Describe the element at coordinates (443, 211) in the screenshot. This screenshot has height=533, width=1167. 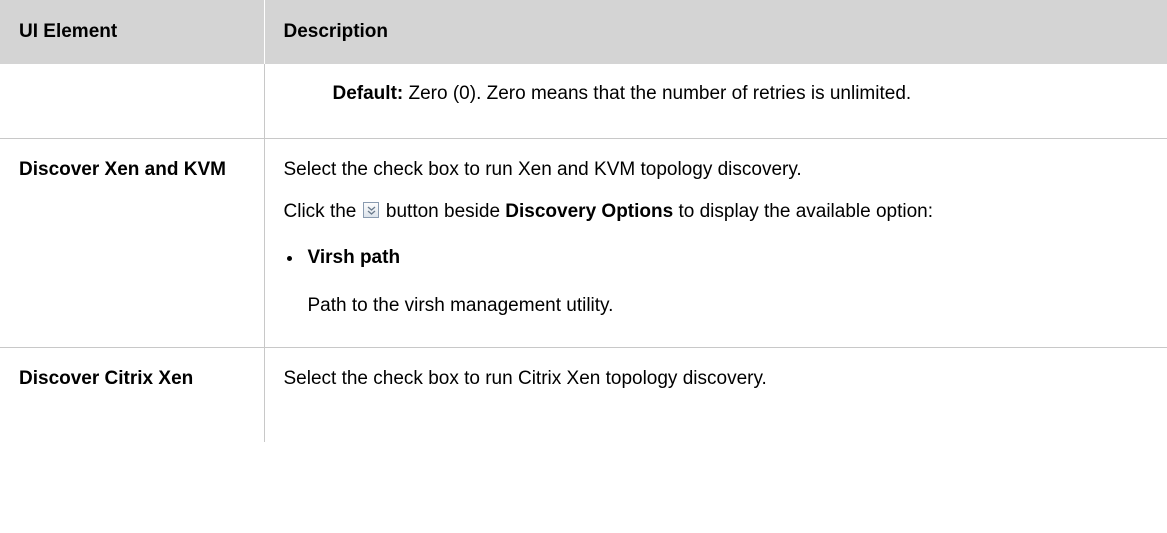
I see `click-mid: button beside` at that location.